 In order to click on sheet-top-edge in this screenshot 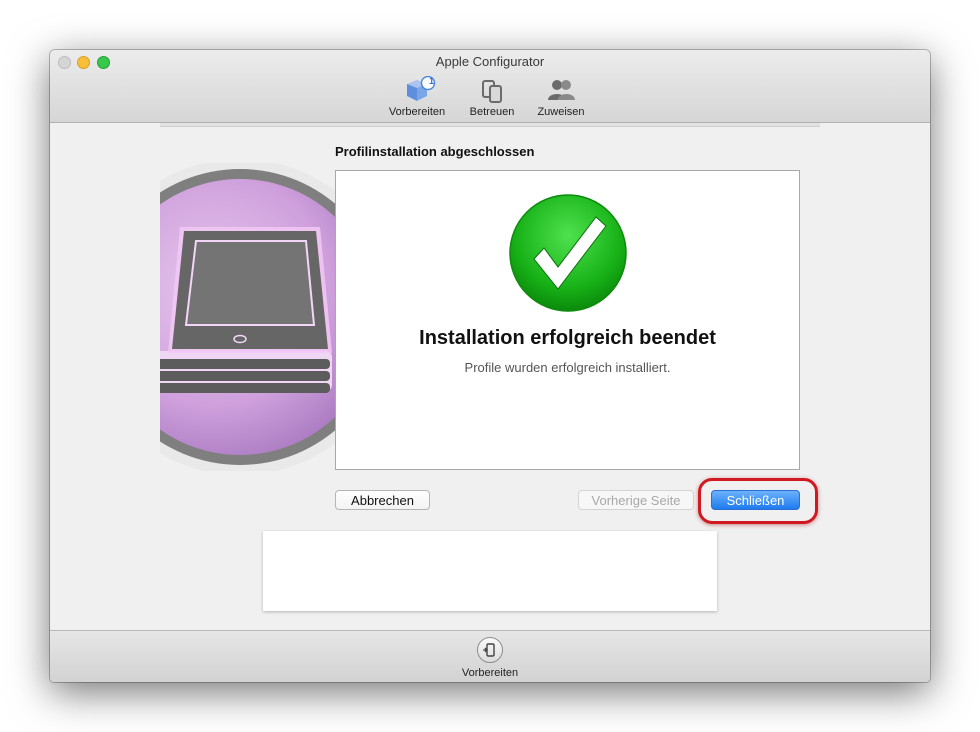, I will do `click(490, 125)`.